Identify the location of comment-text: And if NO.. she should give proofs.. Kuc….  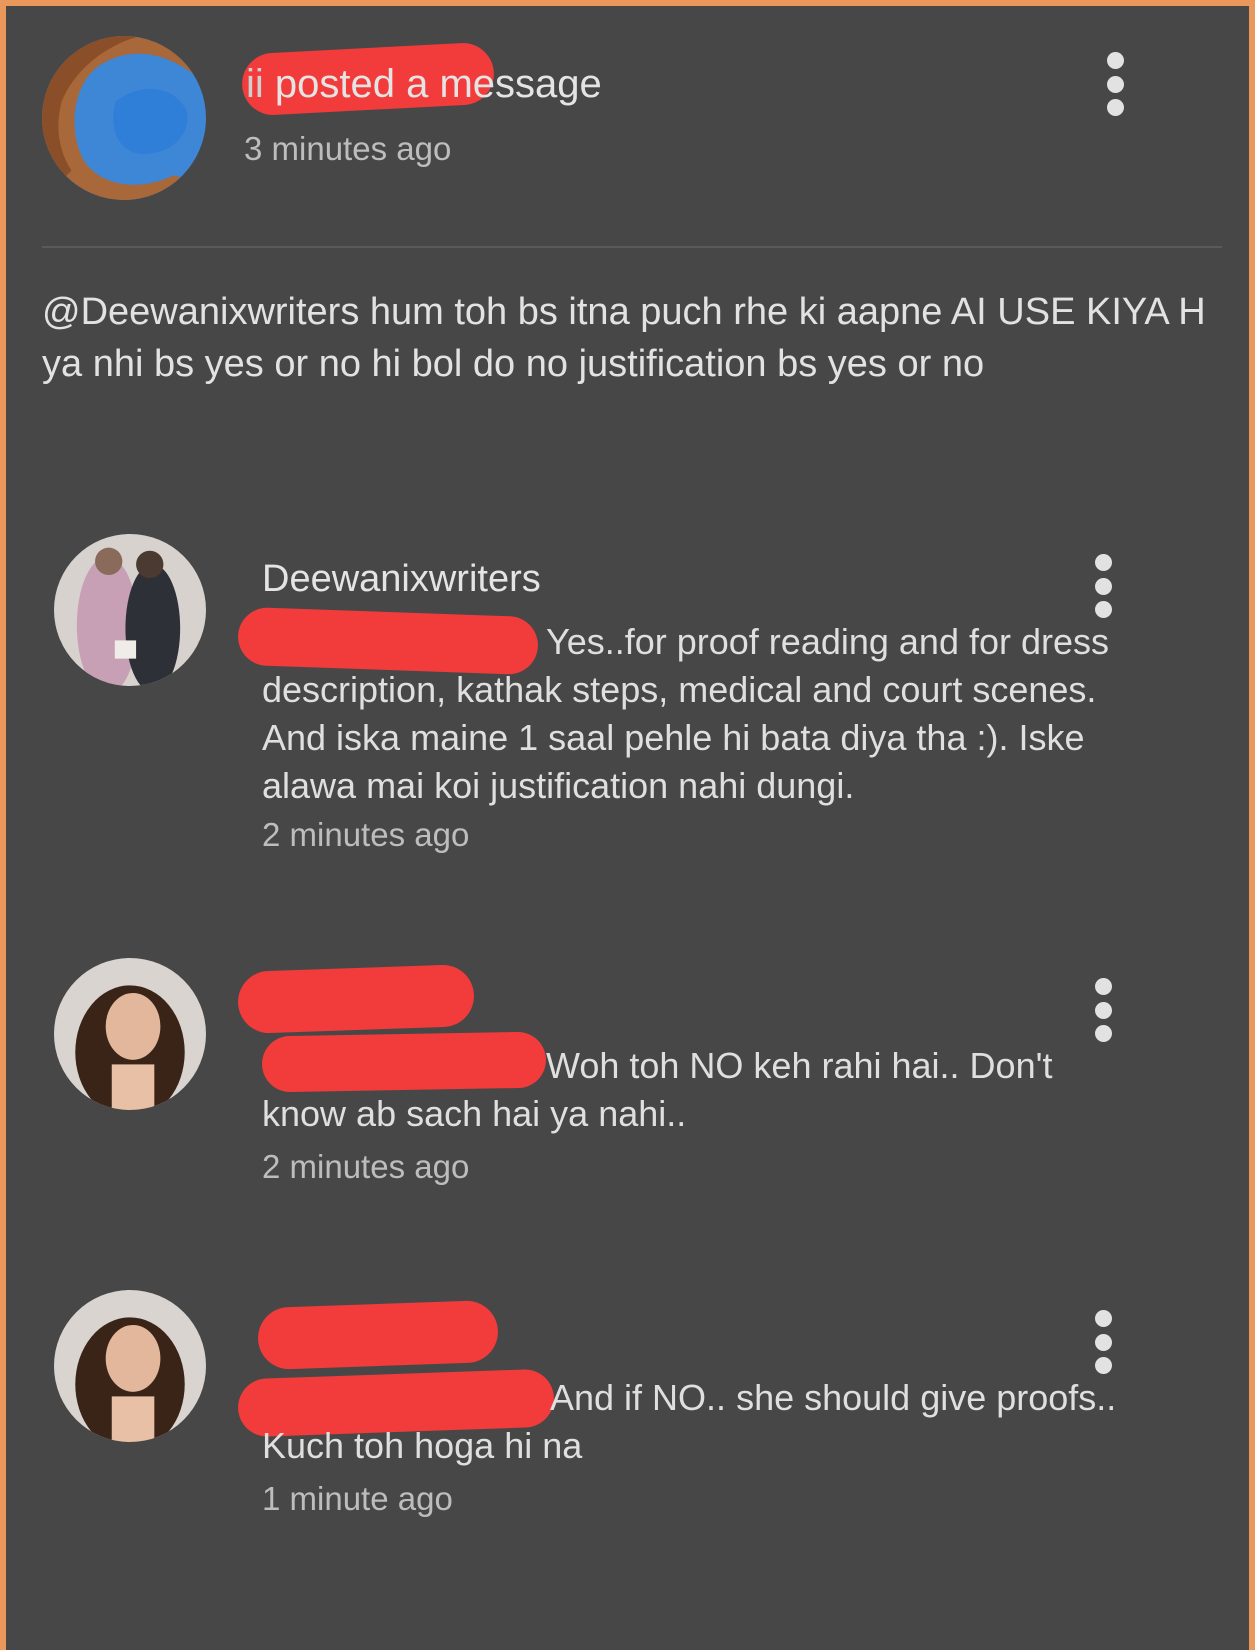
(702, 1422).